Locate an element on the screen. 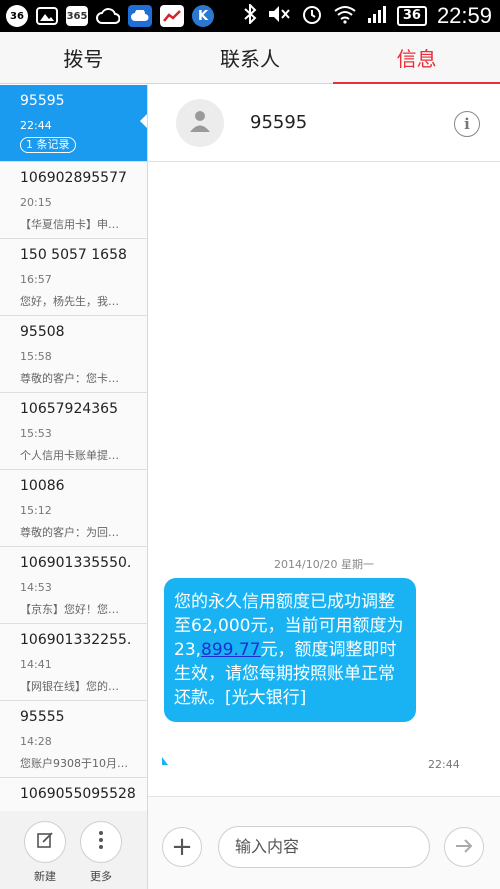  battery-indicator: 36 is located at coordinates (411, 16).